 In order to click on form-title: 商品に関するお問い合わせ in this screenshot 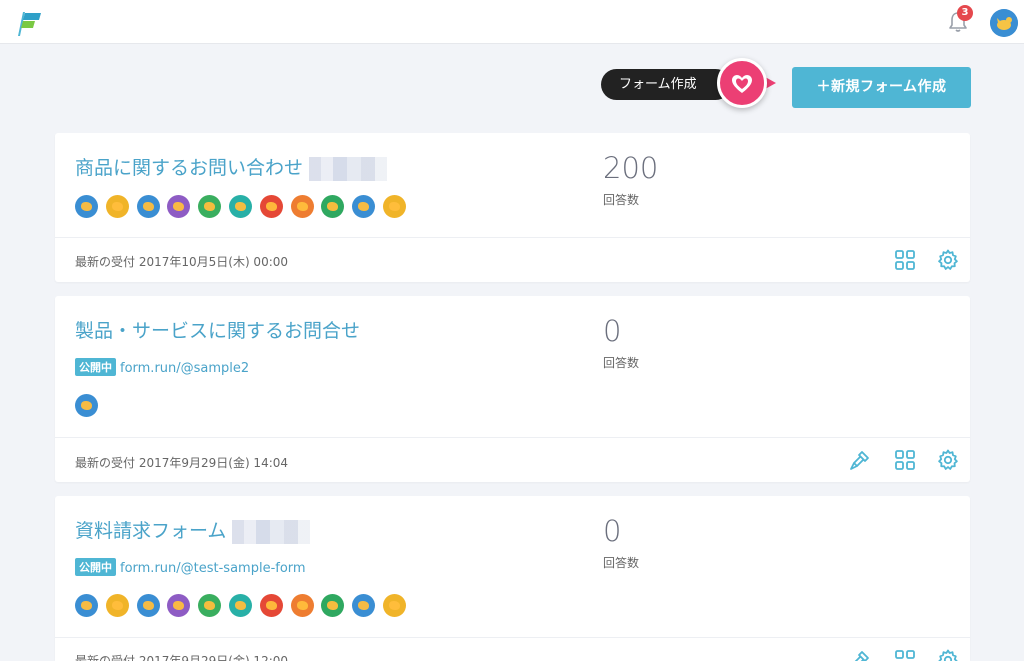, I will do `click(231, 167)`.